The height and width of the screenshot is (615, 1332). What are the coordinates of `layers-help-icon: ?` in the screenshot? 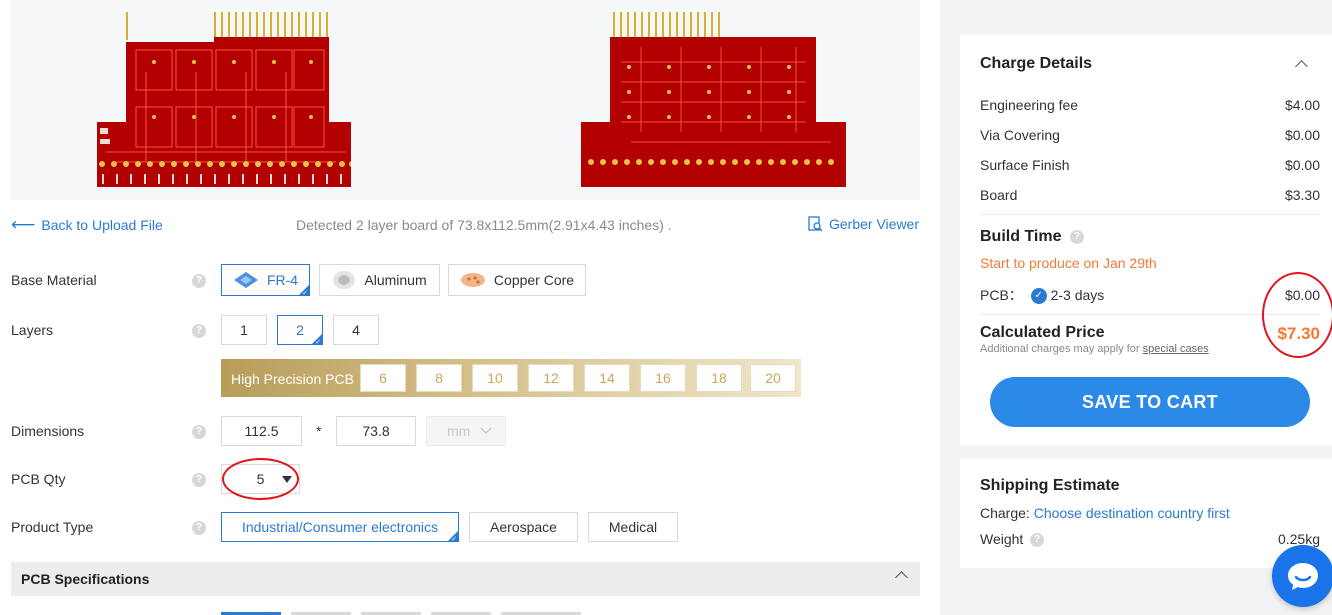 It's located at (199, 331).